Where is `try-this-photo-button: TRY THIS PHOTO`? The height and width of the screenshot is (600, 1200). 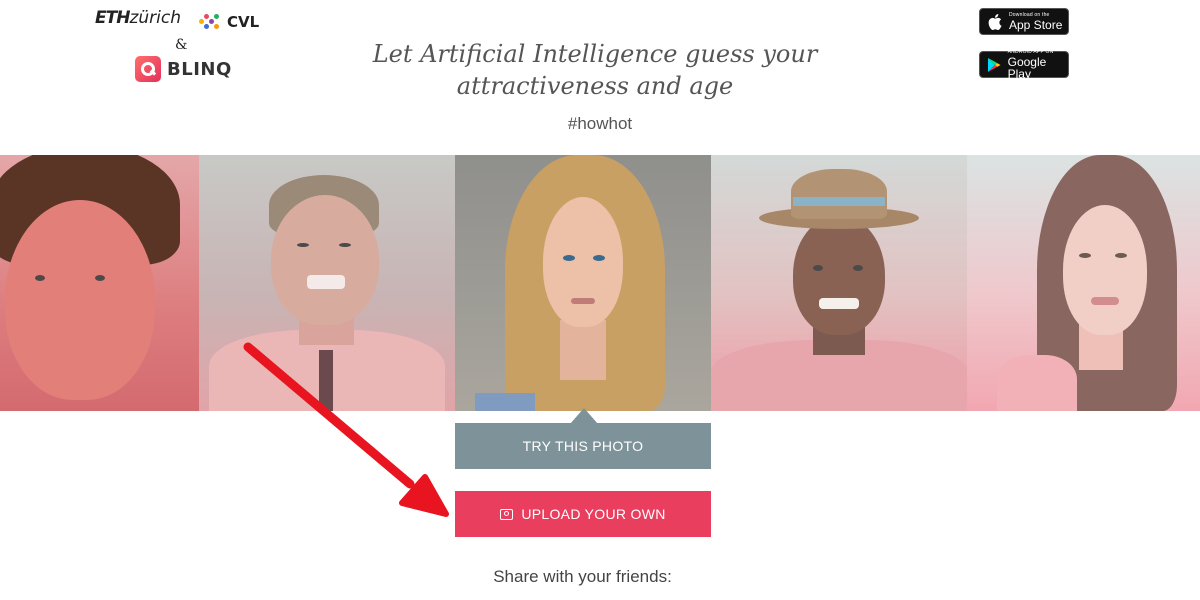
try-this-photo-button: TRY THIS PHOTO is located at coordinates (583, 446).